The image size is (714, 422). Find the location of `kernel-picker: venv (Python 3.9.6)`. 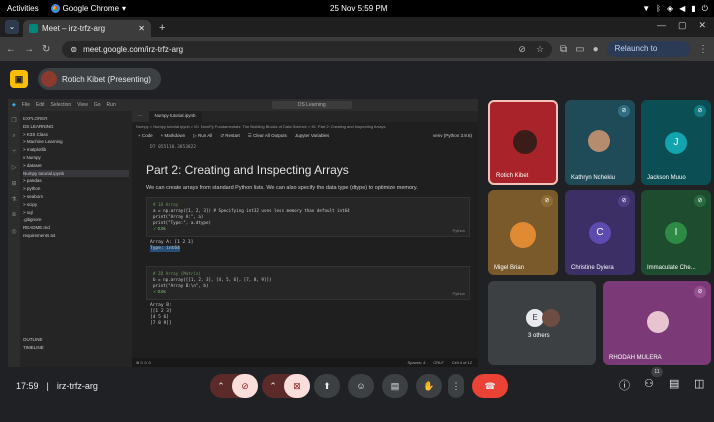

kernel-picker: venv (Python 3.9.6) is located at coordinates (452, 136).